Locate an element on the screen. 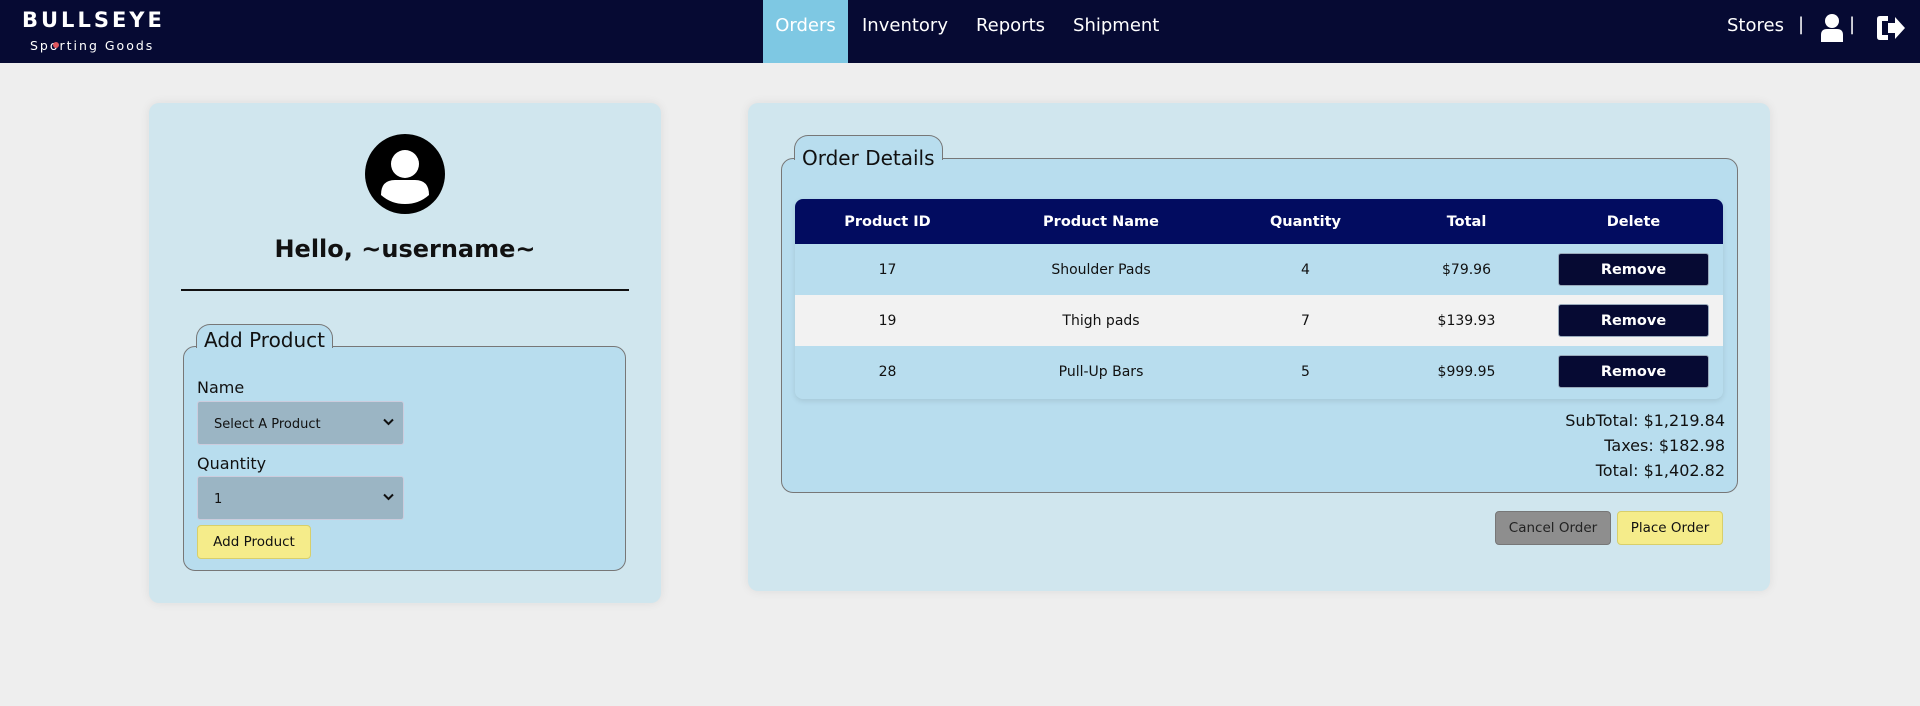  avatar-icon is located at coordinates (405, 176).